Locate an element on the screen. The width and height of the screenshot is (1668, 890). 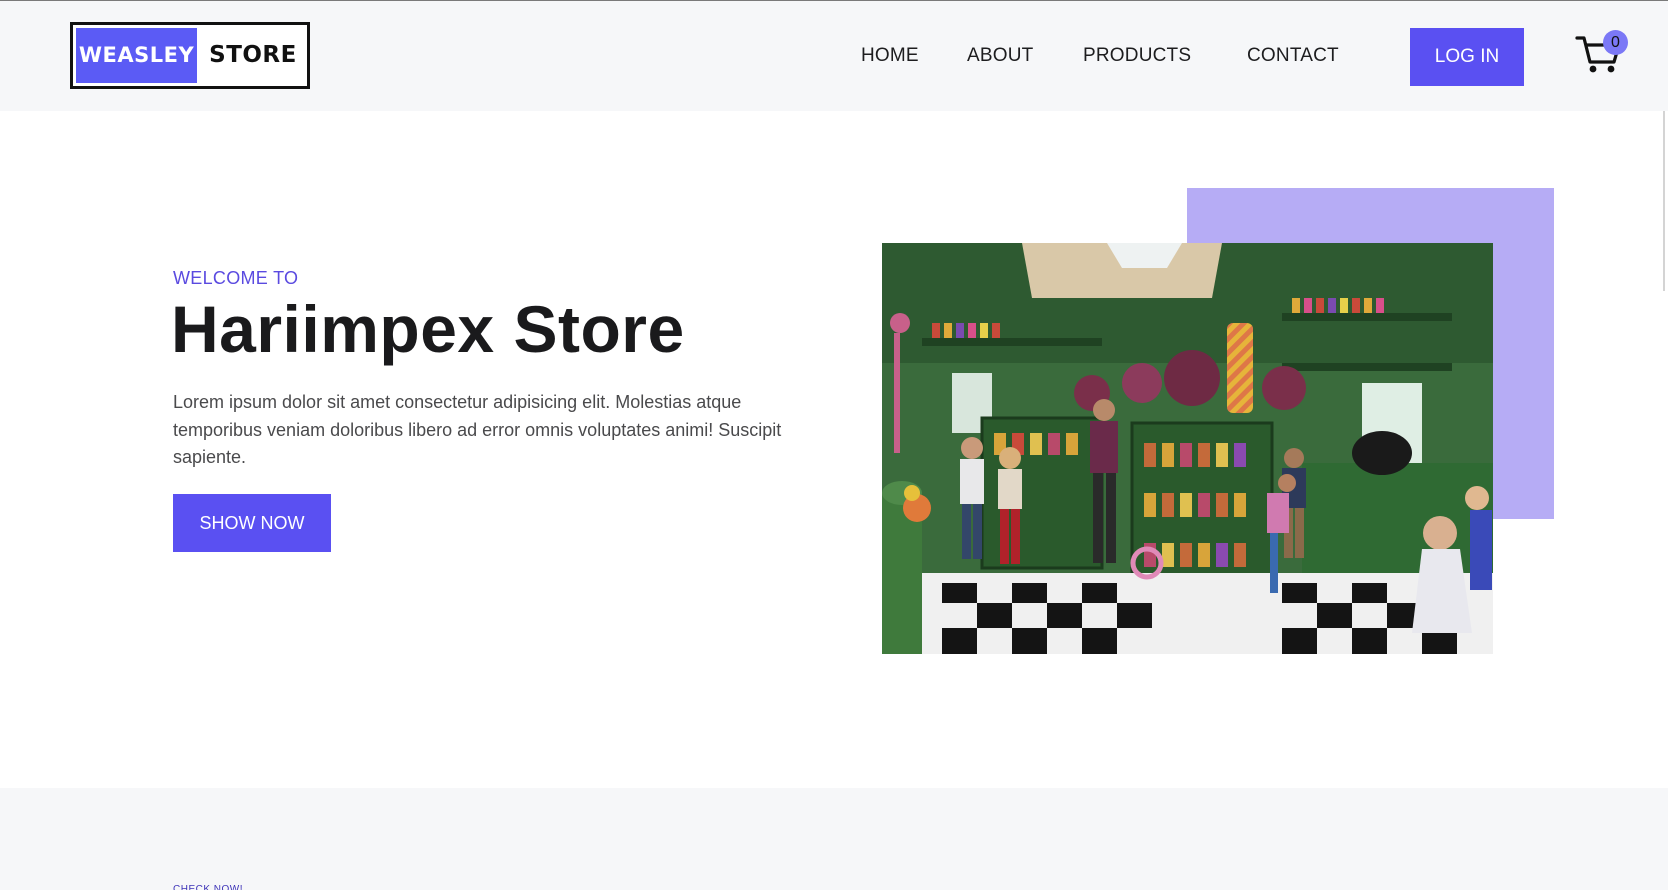
nav-link-products: PRODUCTS is located at coordinates (1137, 56).